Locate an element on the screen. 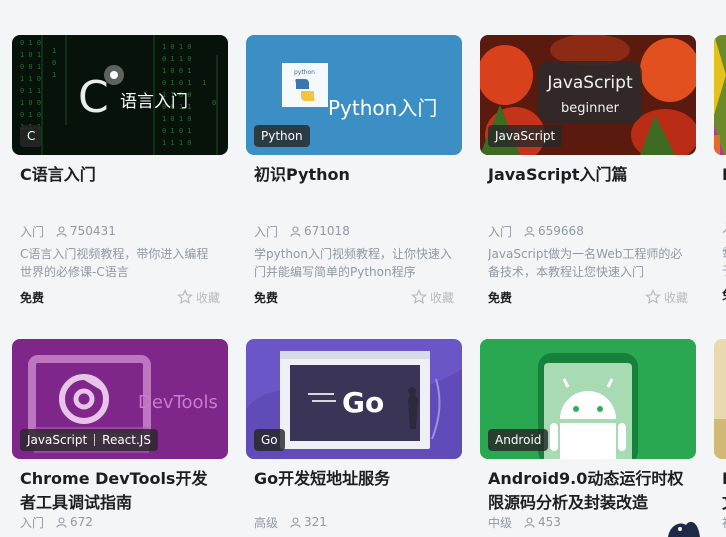  student-count: 750431 is located at coordinates (93, 231).